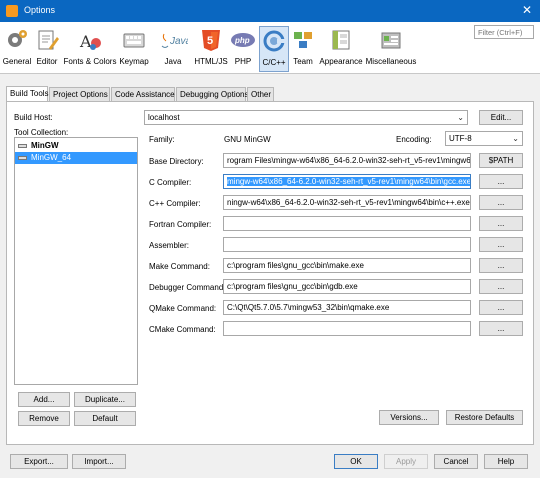 The height and width of the screenshot is (478, 540). What do you see at coordinates (303, 40) in the screenshot?
I see `team-icon` at bounding box center [303, 40].